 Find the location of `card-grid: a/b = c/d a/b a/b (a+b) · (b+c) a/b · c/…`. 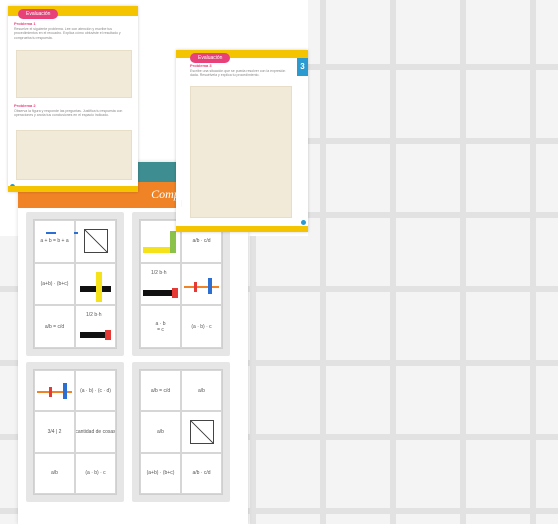

card-grid: a/b = c/d a/b a/b (a+b) · (b+c) a/b · c/… is located at coordinates (181, 432).